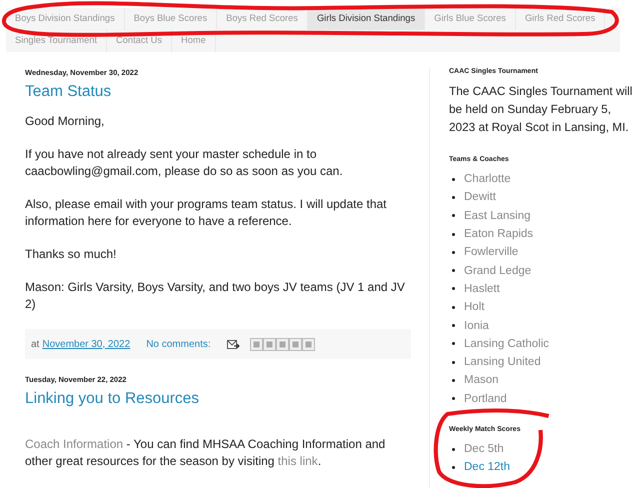 The height and width of the screenshot is (488, 639). What do you see at coordinates (487, 467) in the screenshot?
I see `match-scores-link: Dec 12th` at bounding box center [487, 467].